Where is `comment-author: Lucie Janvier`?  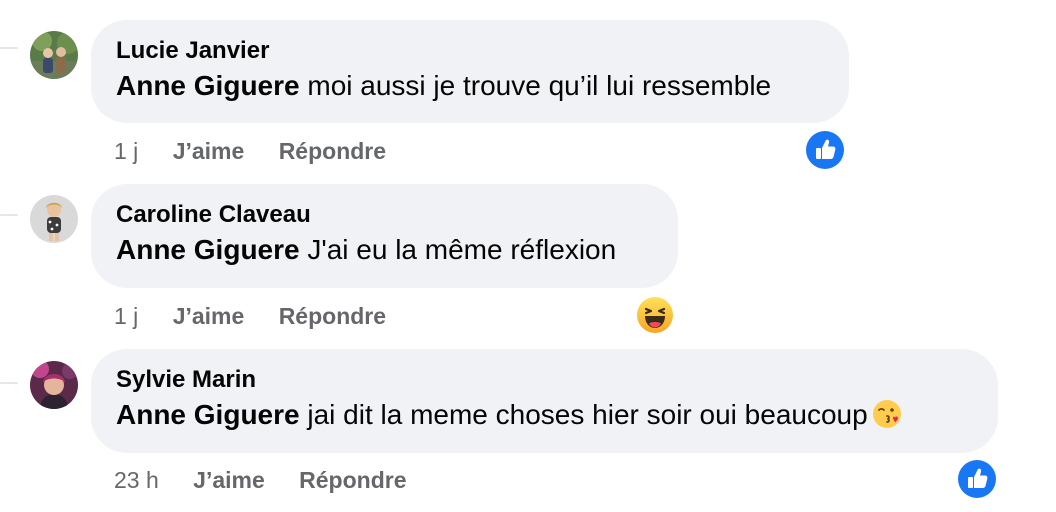
comment-author: Lucie Janvier is located at coordinates (469, 51).